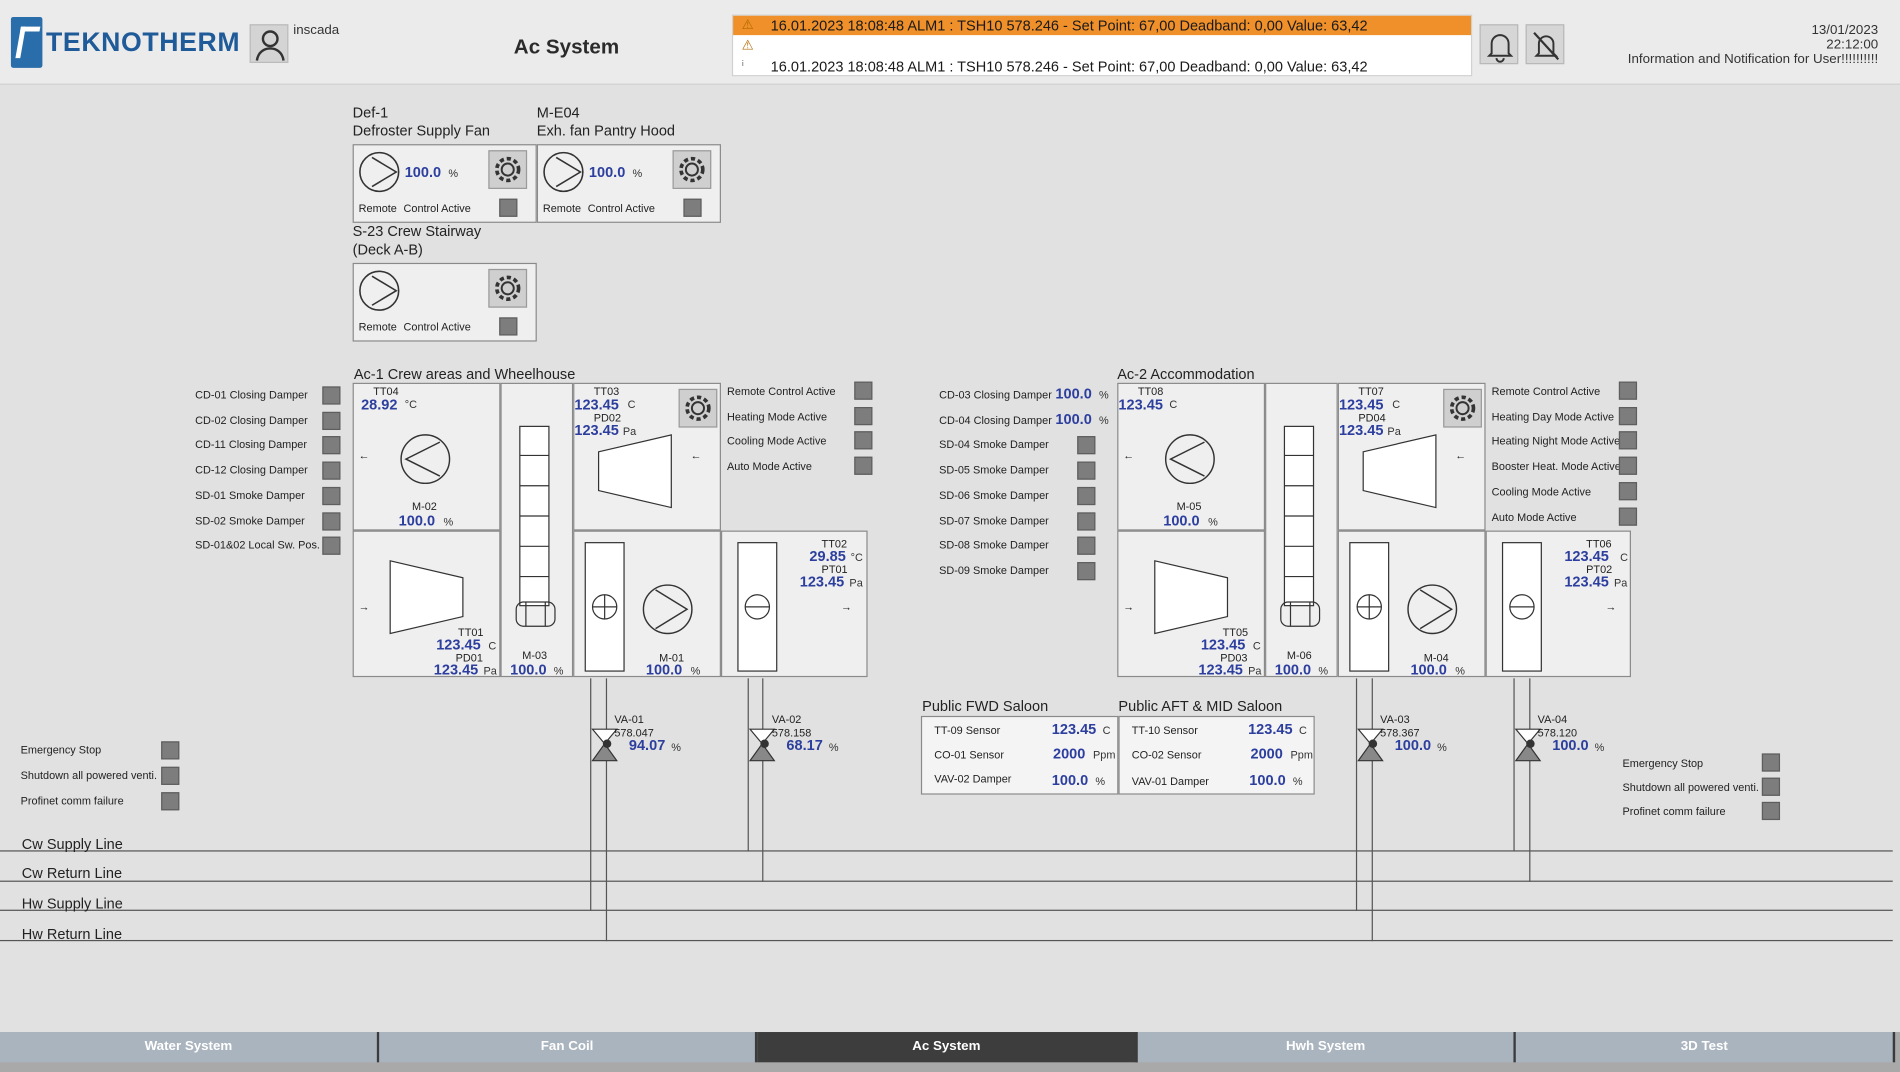  I want to click on pump-icon, so click(535, 614).